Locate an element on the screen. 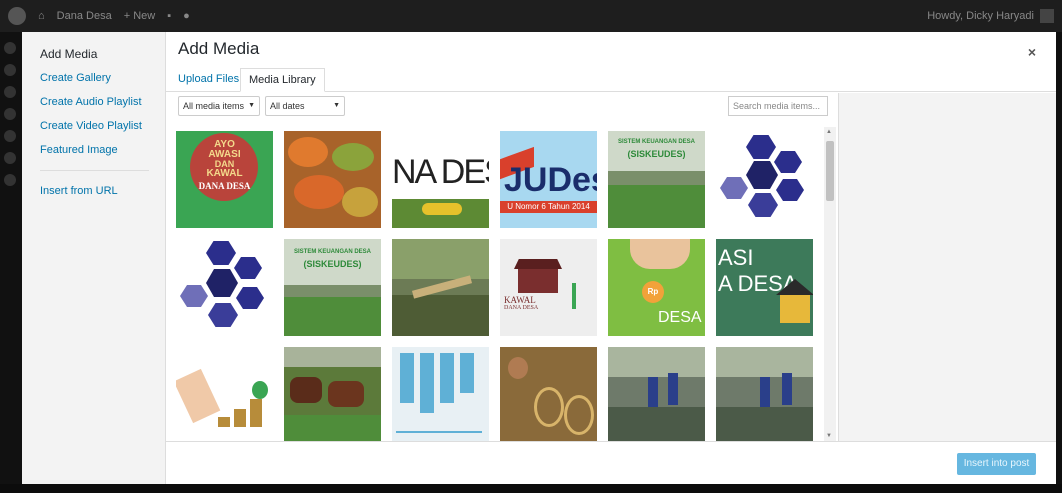 Image resolution: width=1062 pixels, height=493 pixels. menu-create-video-playlist: Create Video Playlist is located at coordinates (93, 126).